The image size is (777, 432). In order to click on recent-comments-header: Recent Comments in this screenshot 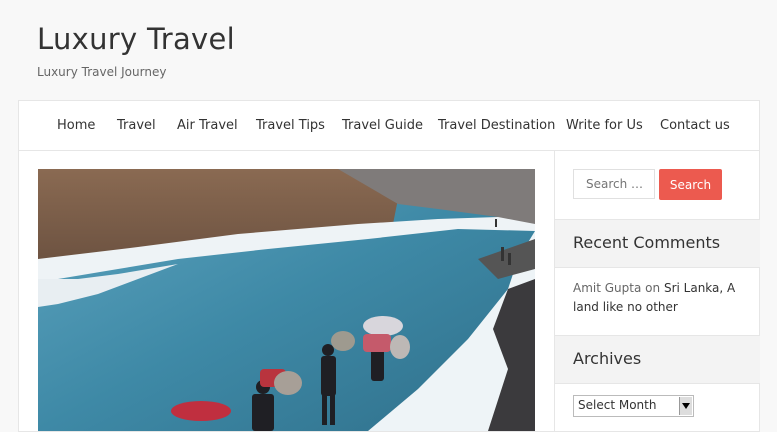, I will do `click(657, 243)`.